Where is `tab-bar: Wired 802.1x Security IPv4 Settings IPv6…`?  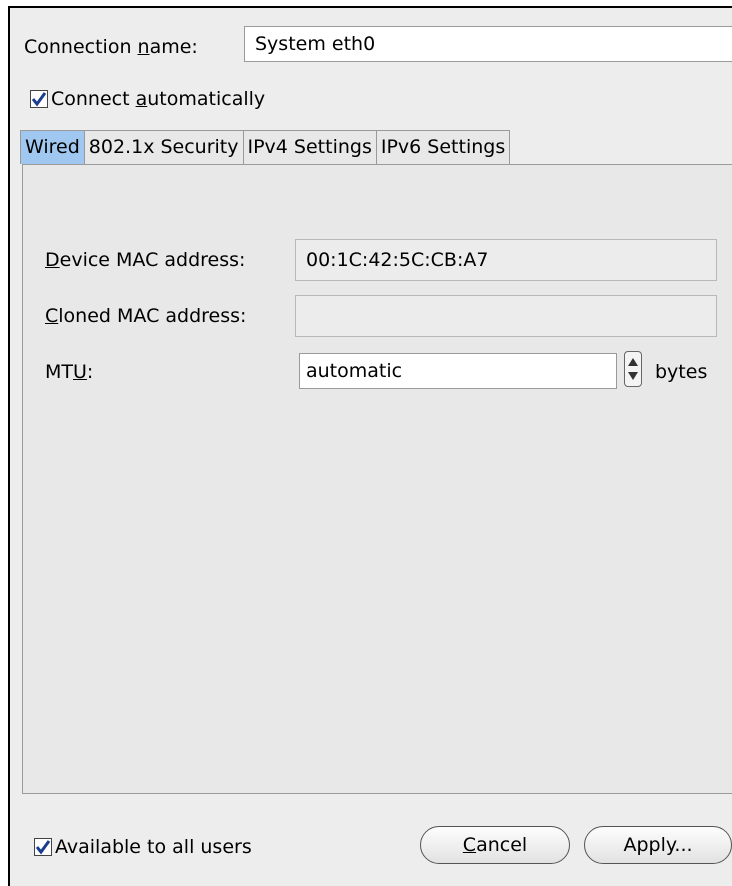
tab-bar: Wired 802.1x Security IPv4 Settings IPv6… is located at coordinates (265, 147).